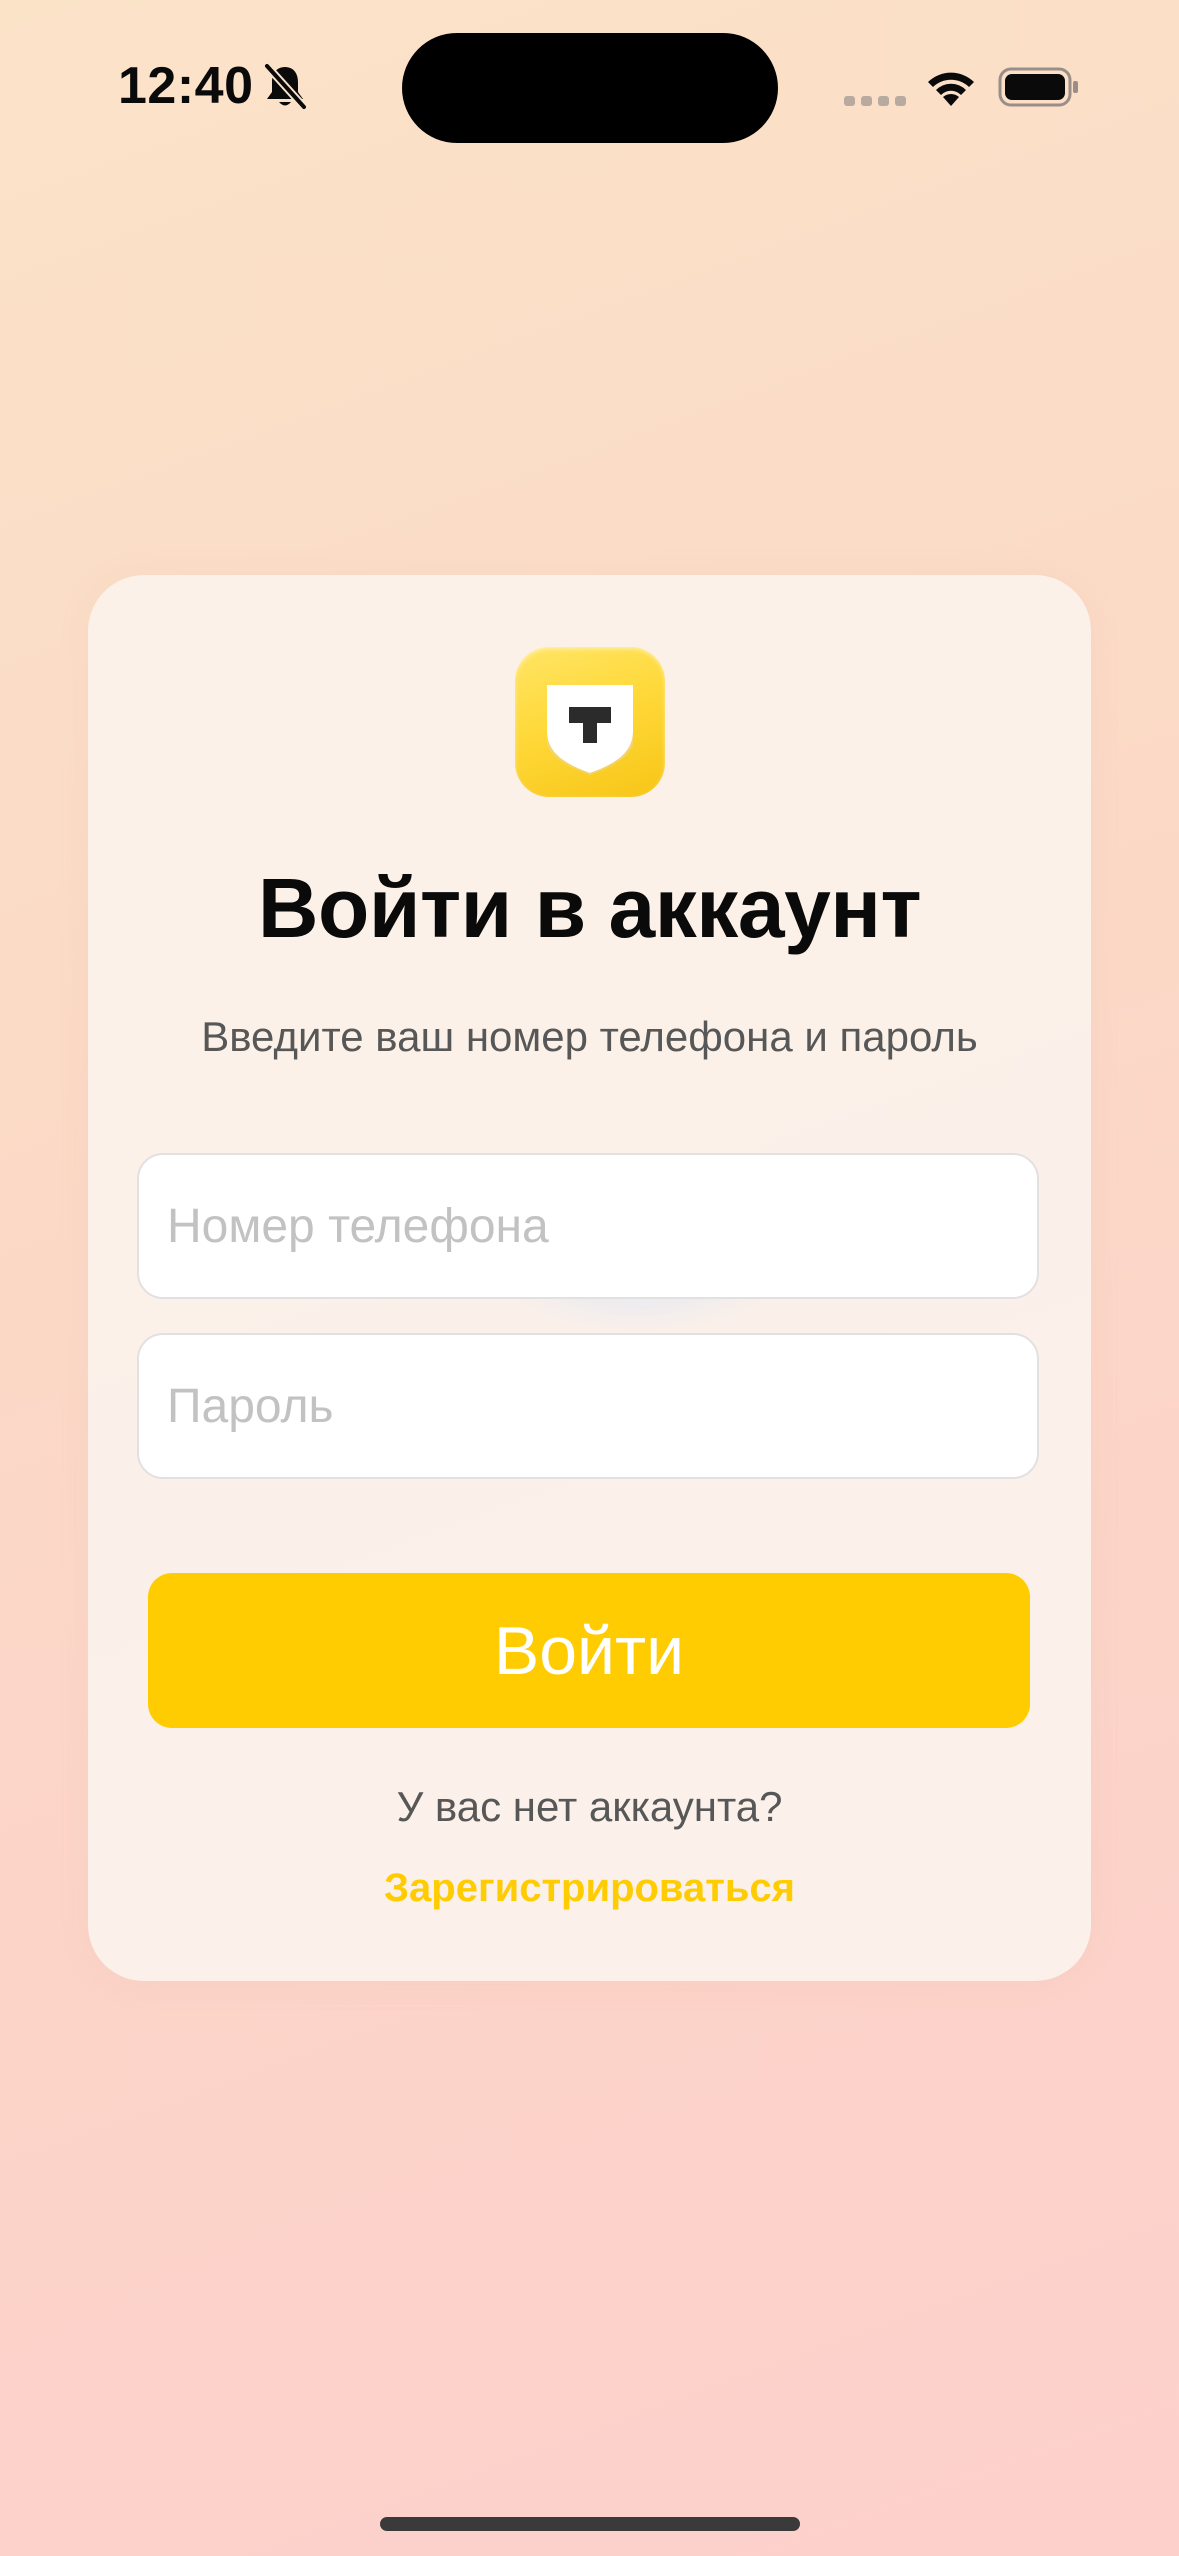  I want to click on battery-icon, so click(1039, 87).